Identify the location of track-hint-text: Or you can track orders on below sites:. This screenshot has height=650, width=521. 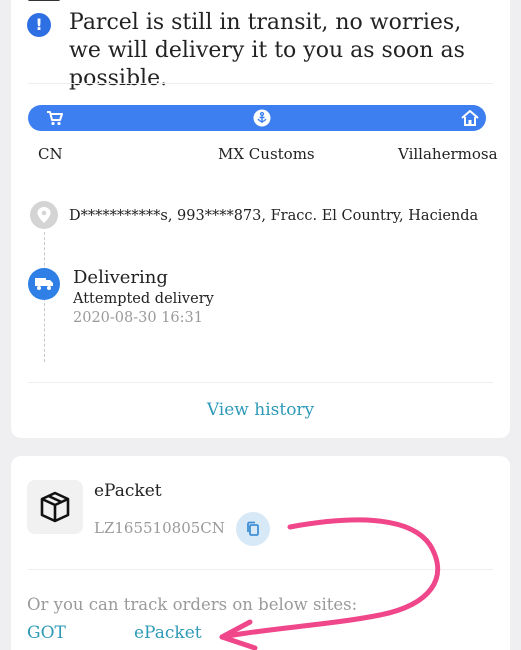
(192, 604).